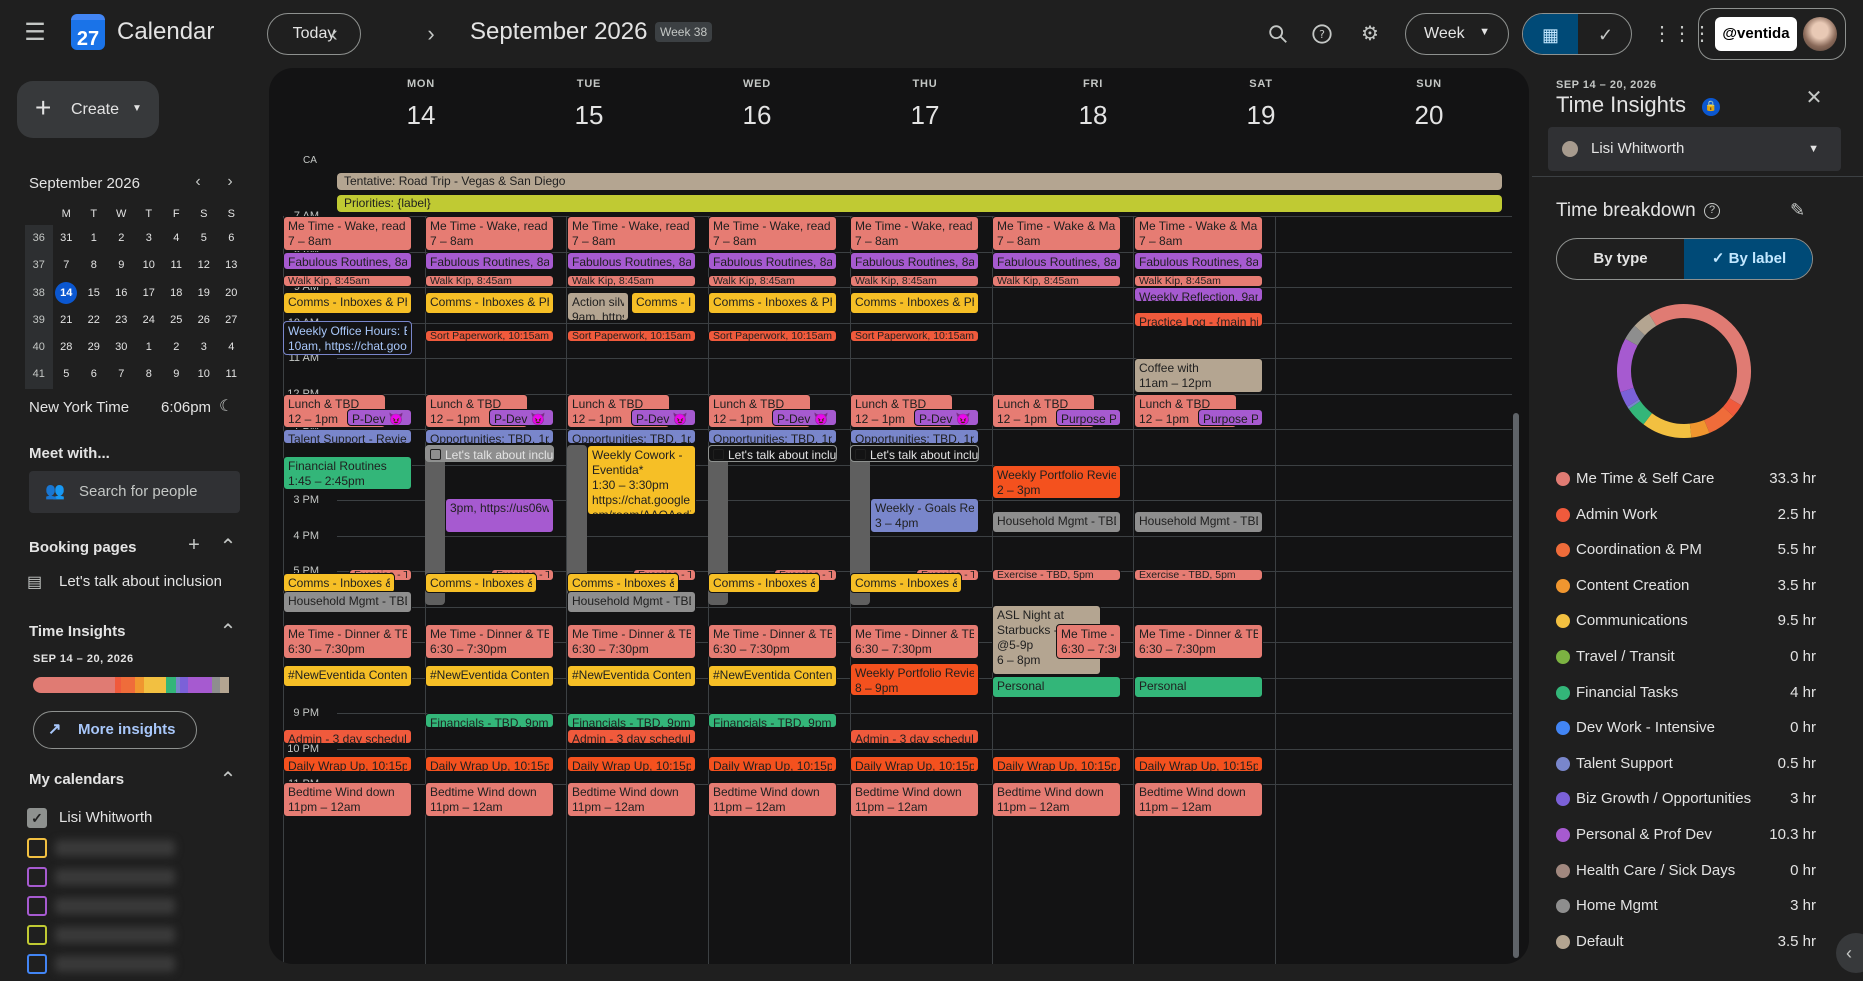 The image size is (1863, 981). I want to click on calendar-event: Let's talk about inclus, so click(489, 453).